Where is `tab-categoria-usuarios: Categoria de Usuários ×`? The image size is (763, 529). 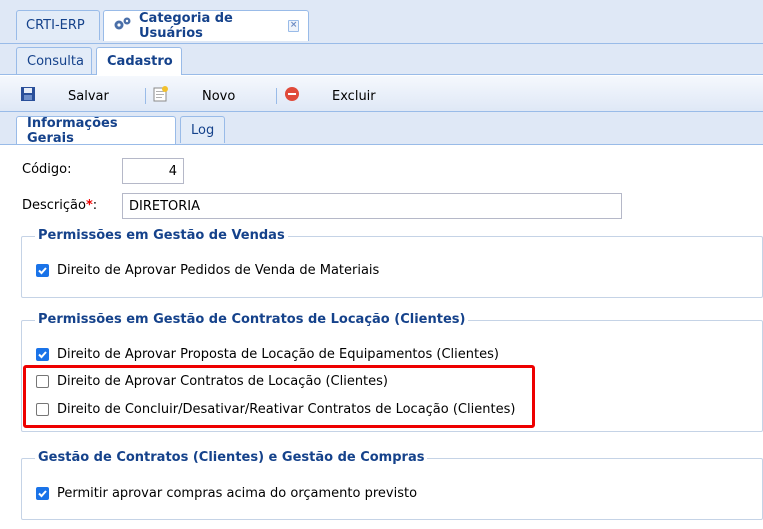
tab-categoria-usuarios: Categoria de Usuários × is located at coordinates (206, 25).